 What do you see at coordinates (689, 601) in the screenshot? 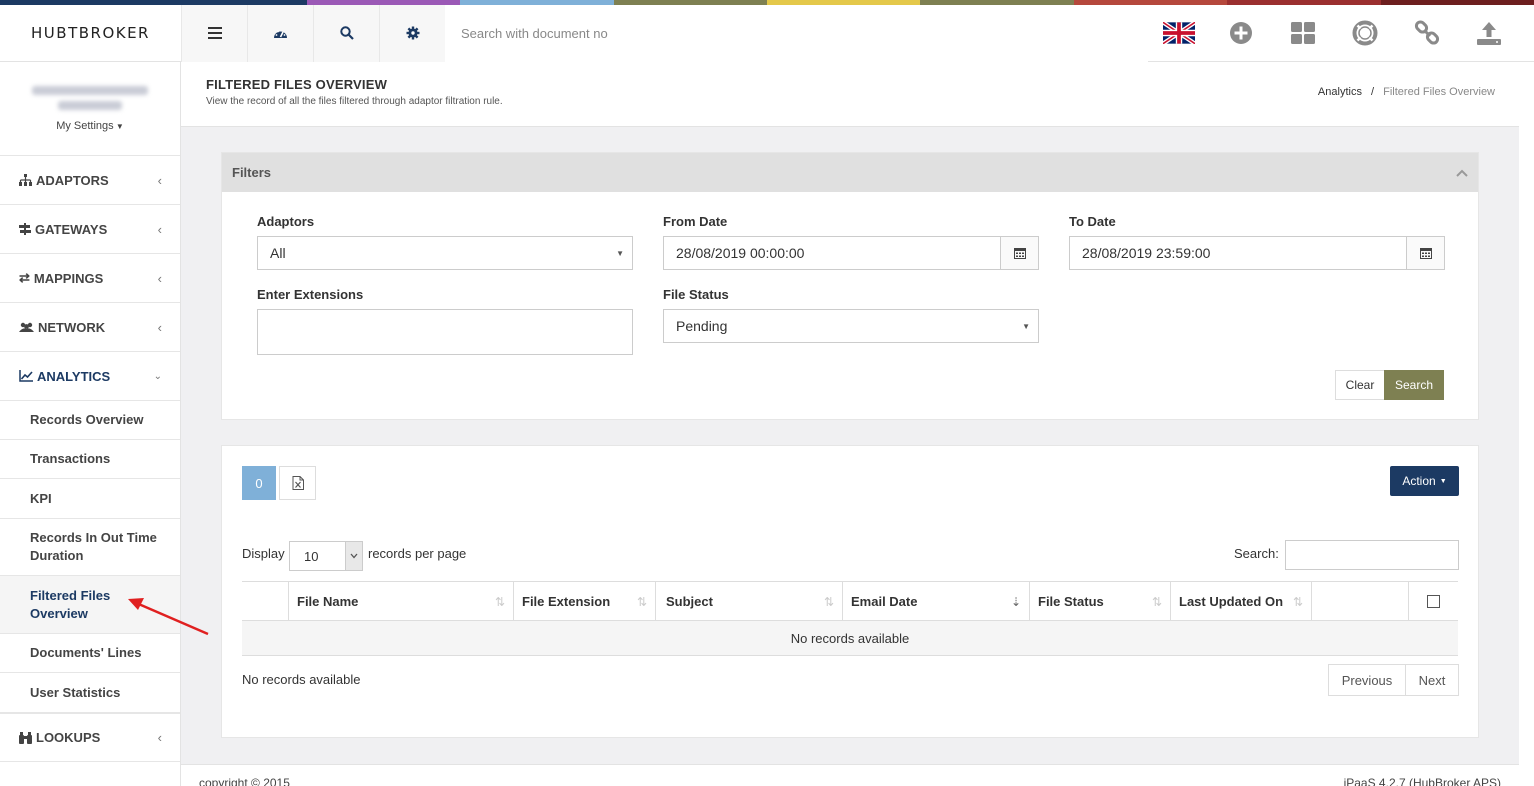
I see `column-header-label: Subject` at bounding box center [689, 601].